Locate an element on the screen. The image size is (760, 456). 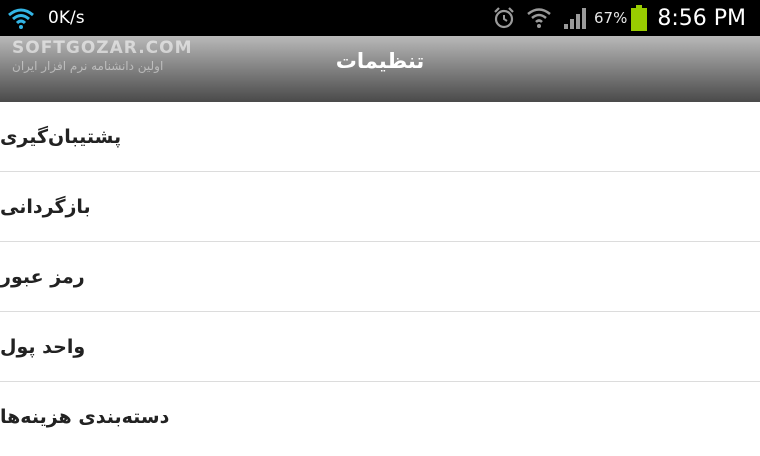
clock: 8:56 PM is located at coordinates (701, 18).